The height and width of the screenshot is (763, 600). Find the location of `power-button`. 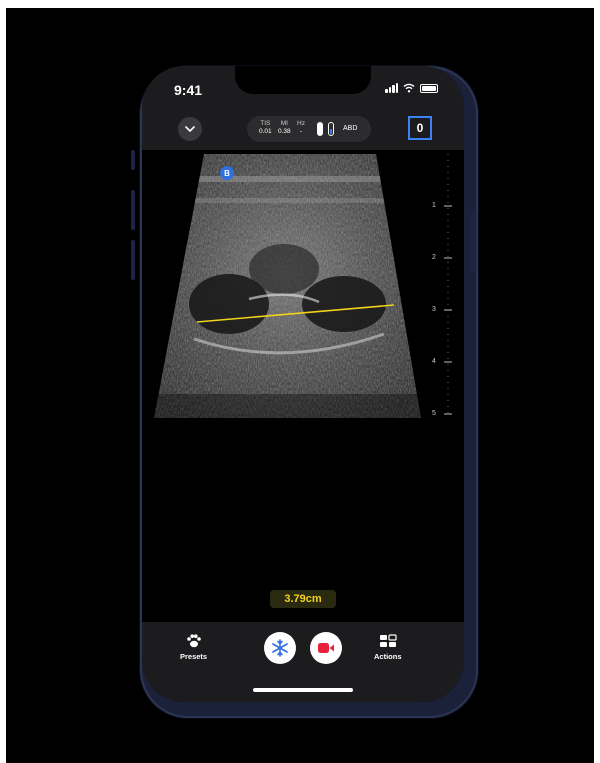

power-button is located at coordinates (473, 241).